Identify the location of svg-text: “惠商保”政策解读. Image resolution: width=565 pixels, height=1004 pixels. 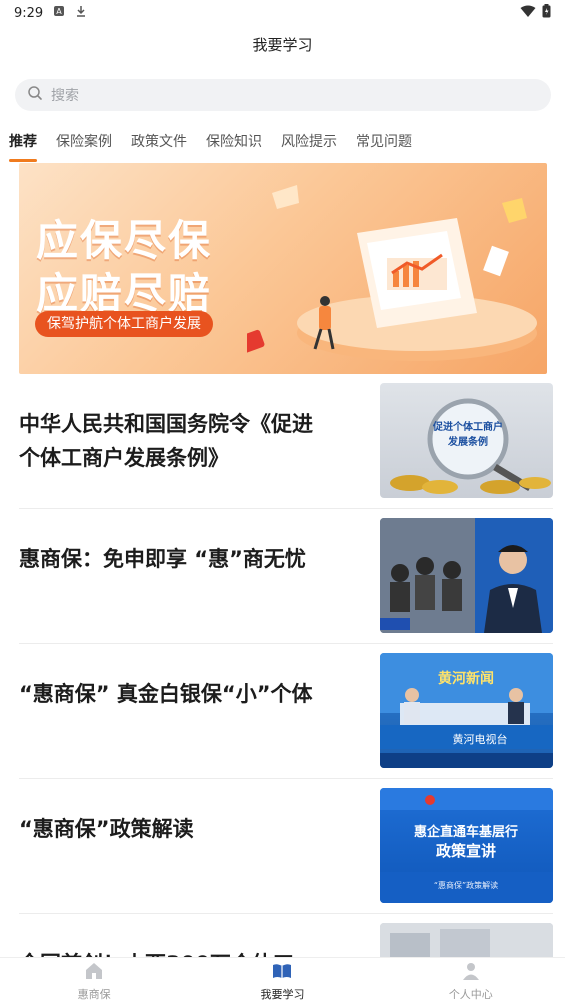
(466, 885).